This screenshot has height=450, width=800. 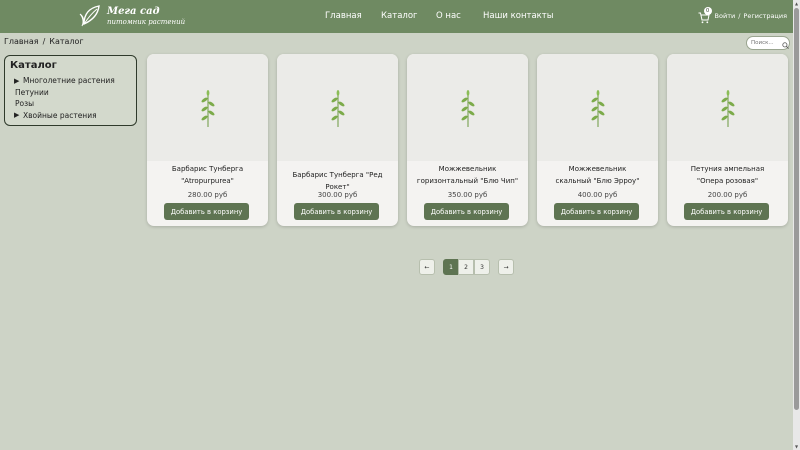 I want to click on product-name-line: скальный "Блю Эрроу", so click(x=597, y=180).